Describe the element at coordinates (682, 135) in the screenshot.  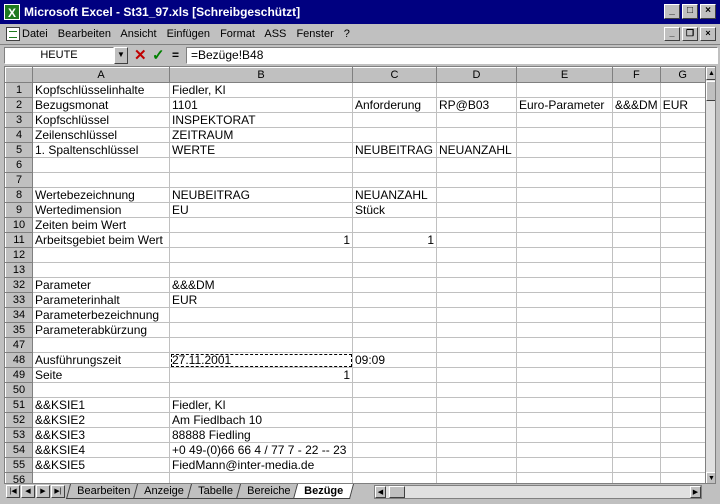
I see `cell-g4` at that location.